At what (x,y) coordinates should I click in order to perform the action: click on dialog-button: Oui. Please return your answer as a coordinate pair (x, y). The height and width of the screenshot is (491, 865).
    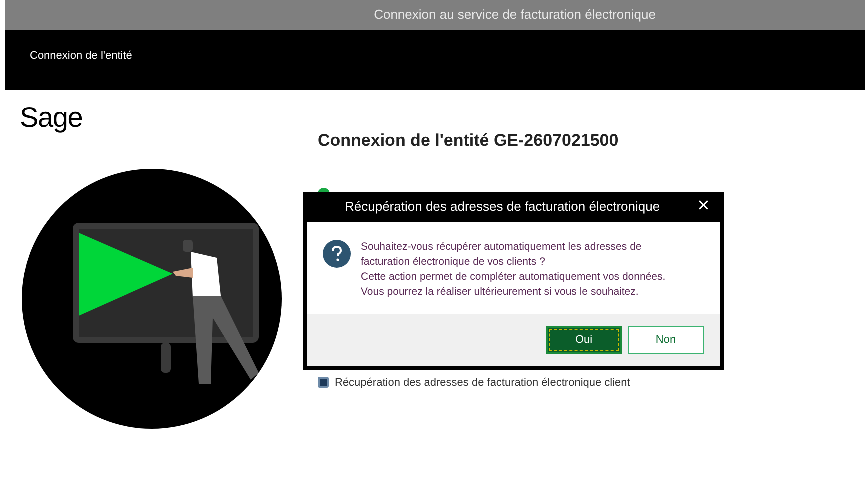
    Looking at the image, I should click on (584, 340).